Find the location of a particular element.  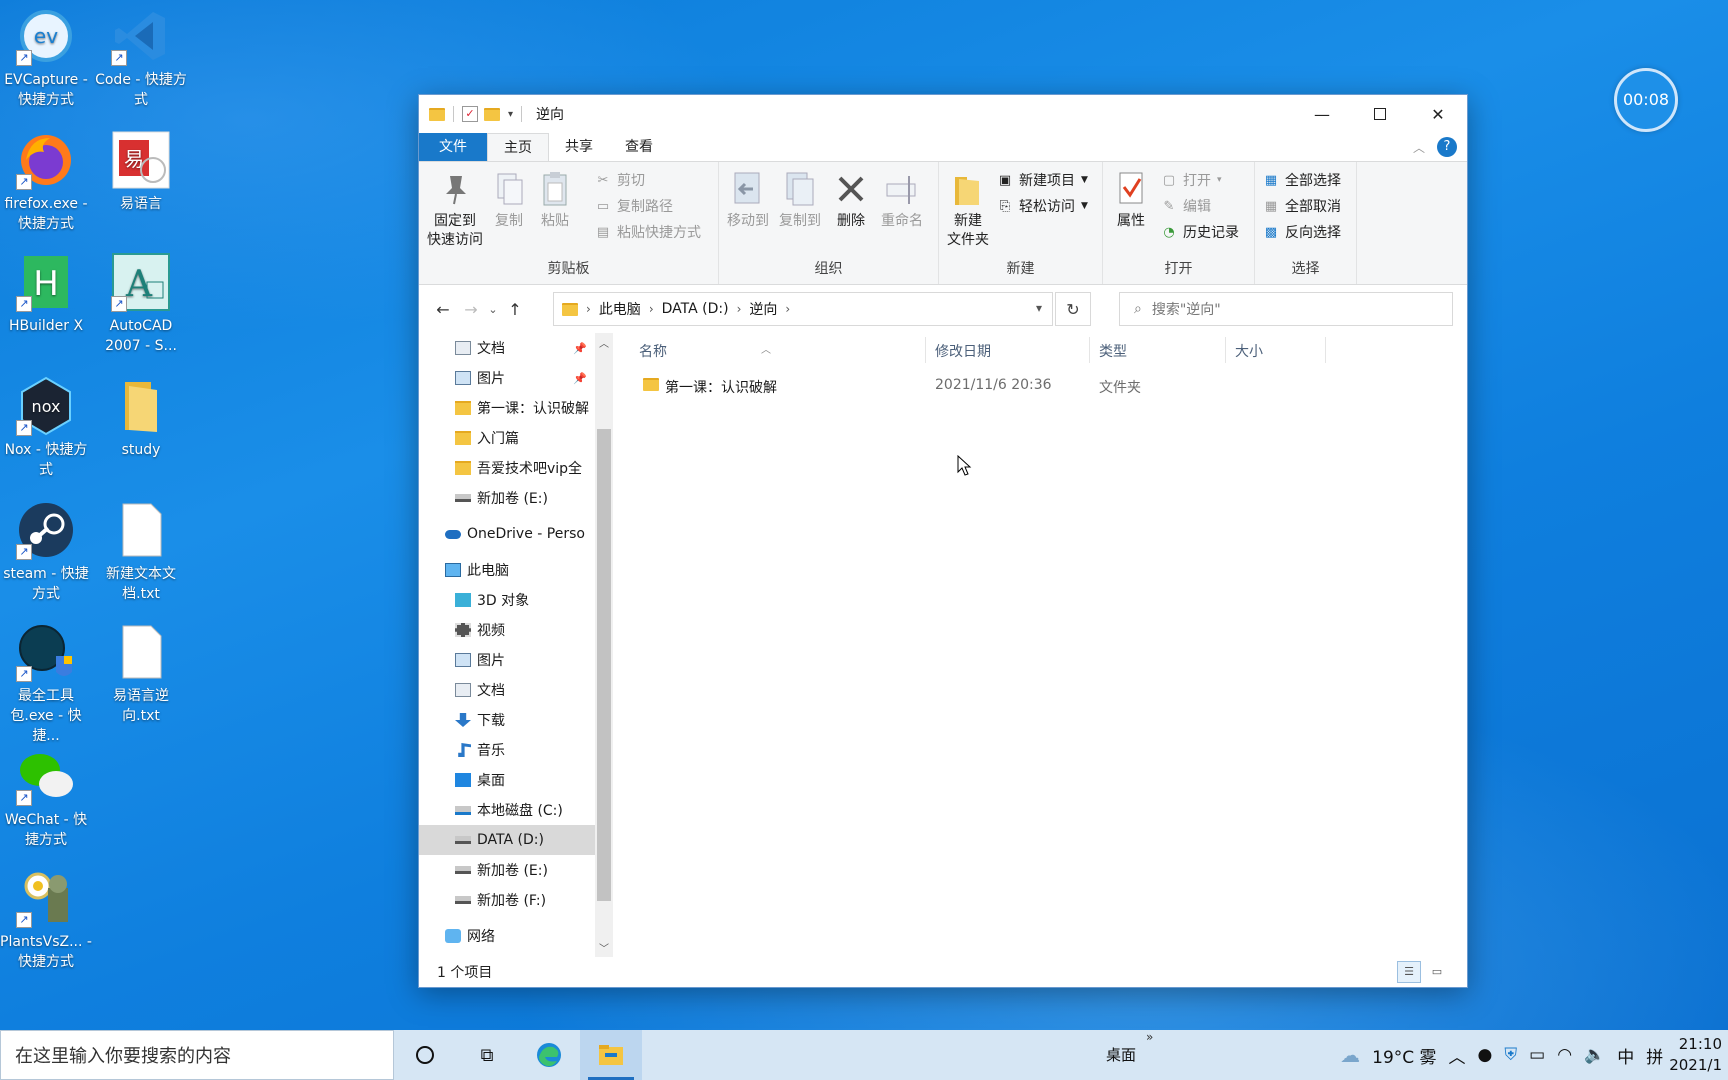

desktop-icon-steam: ↗ steam - 快捷方式 is located at coordinates (46, 552).